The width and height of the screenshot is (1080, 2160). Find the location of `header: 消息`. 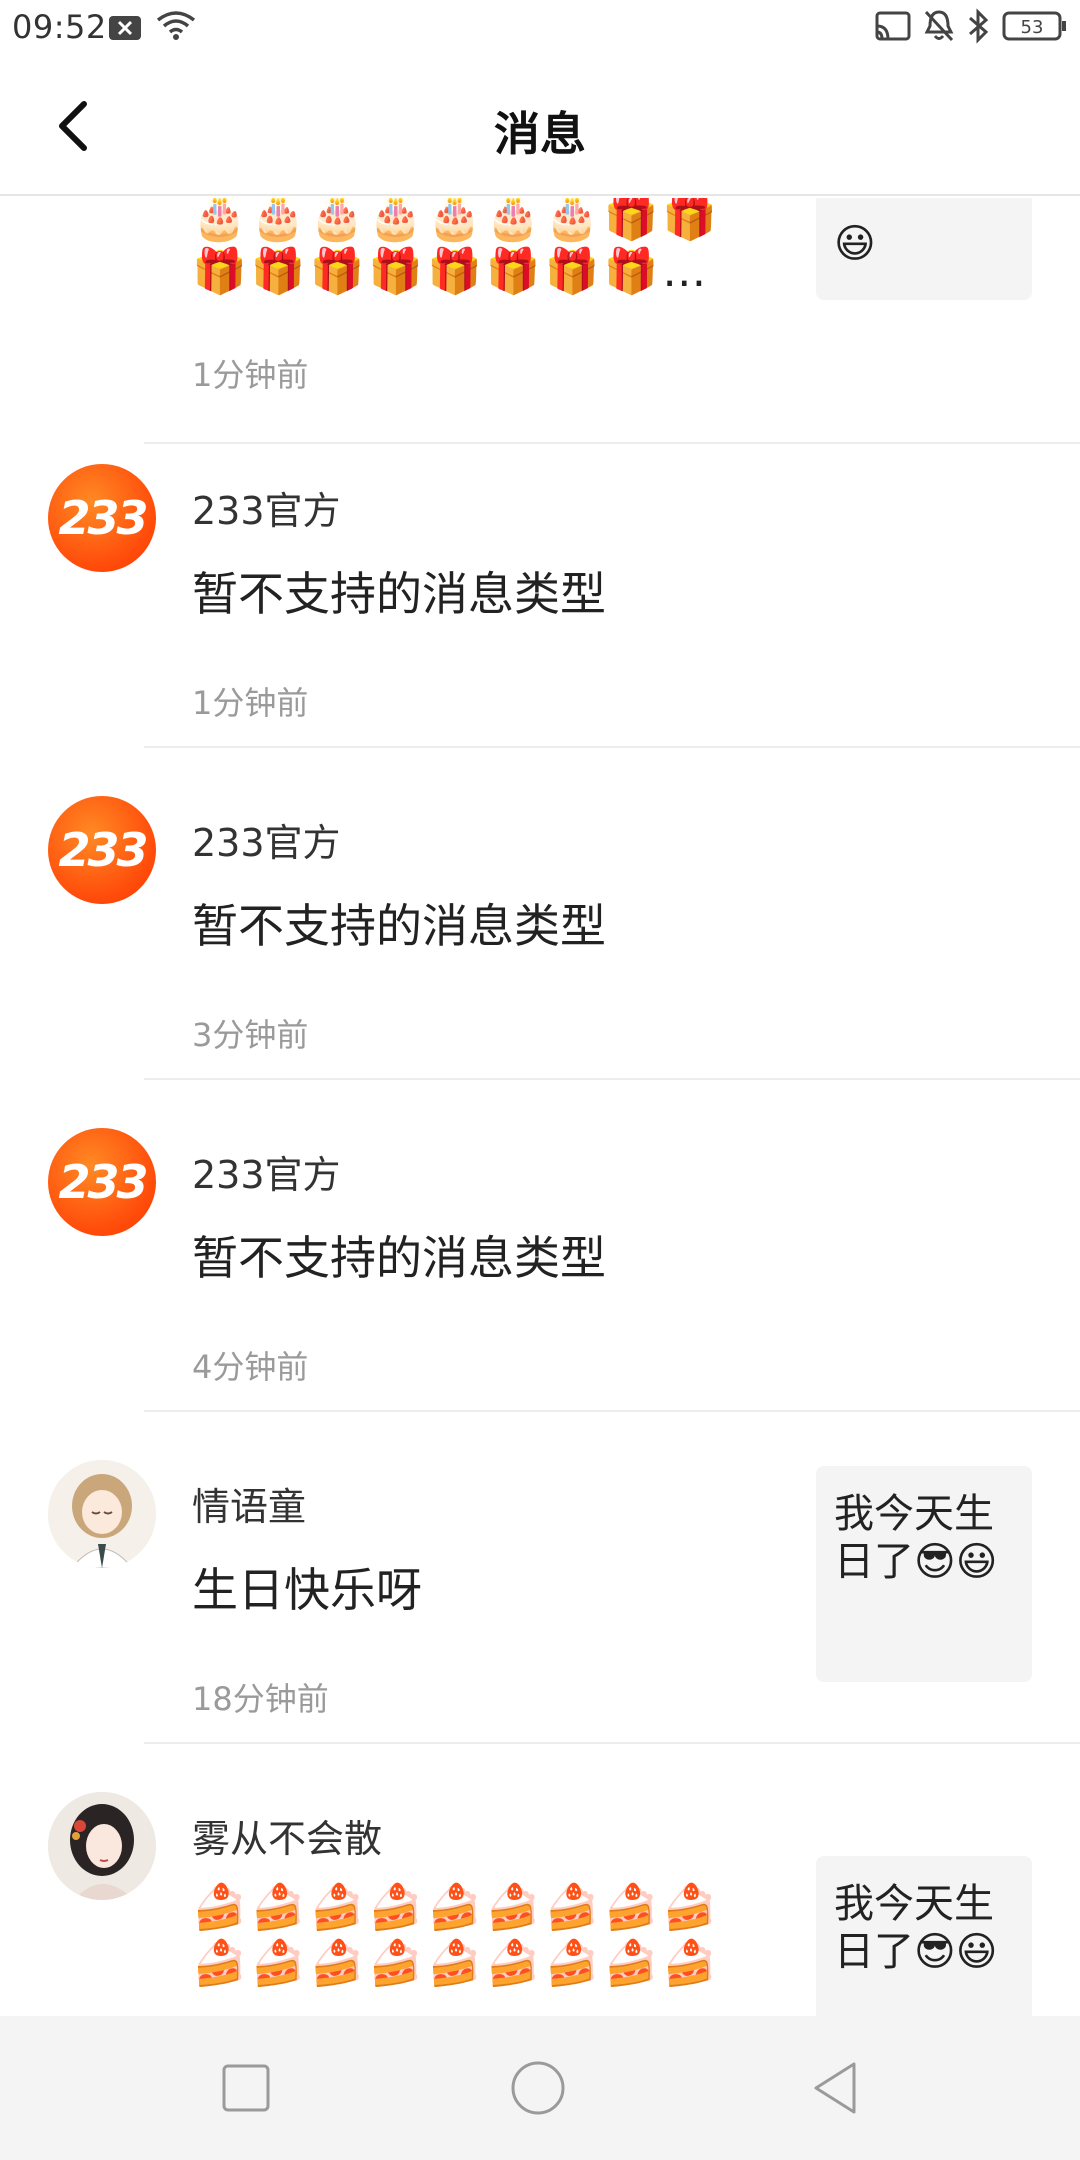

header: 消息 is located at coordinates (540, 126).